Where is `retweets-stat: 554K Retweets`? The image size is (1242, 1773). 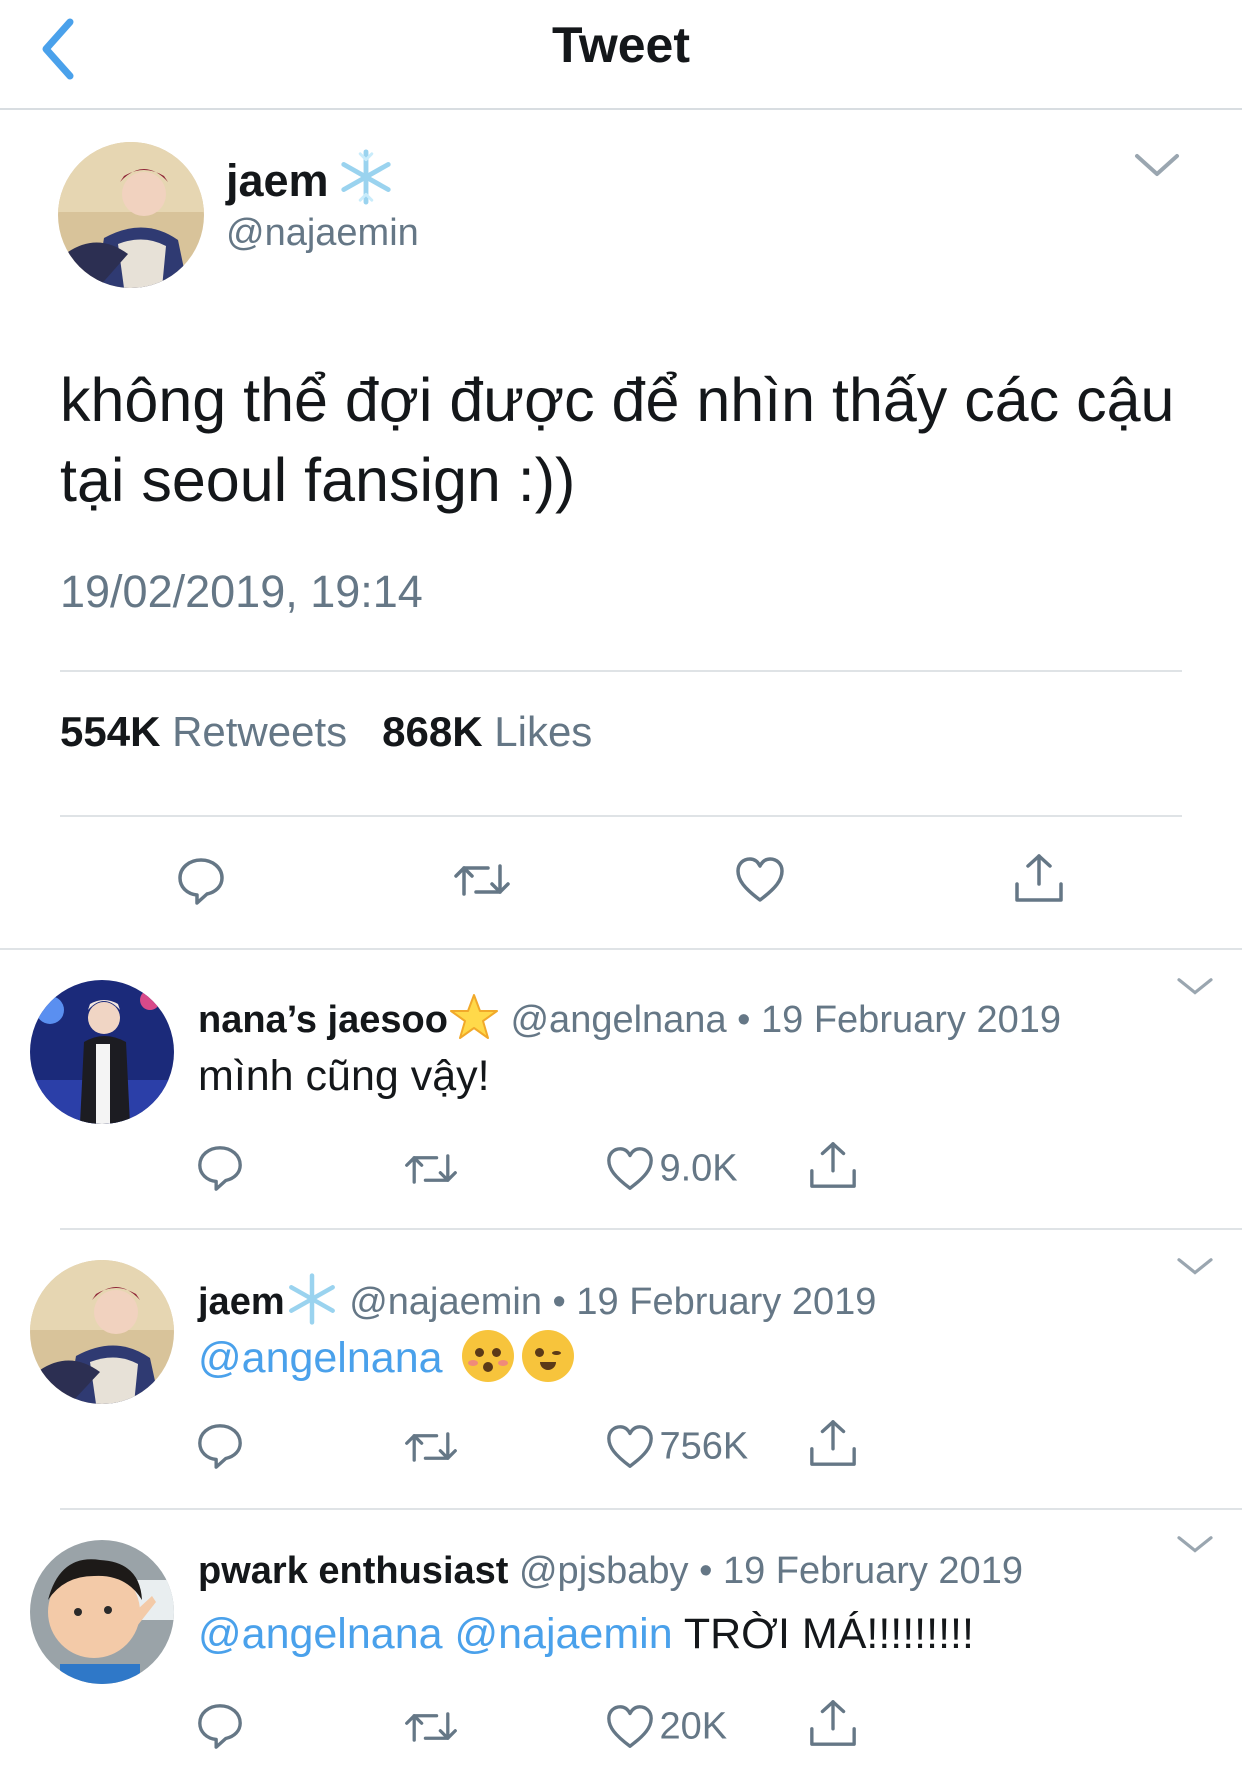
retweets-stat: 554K Retweets is located at coordinates (209, 731).